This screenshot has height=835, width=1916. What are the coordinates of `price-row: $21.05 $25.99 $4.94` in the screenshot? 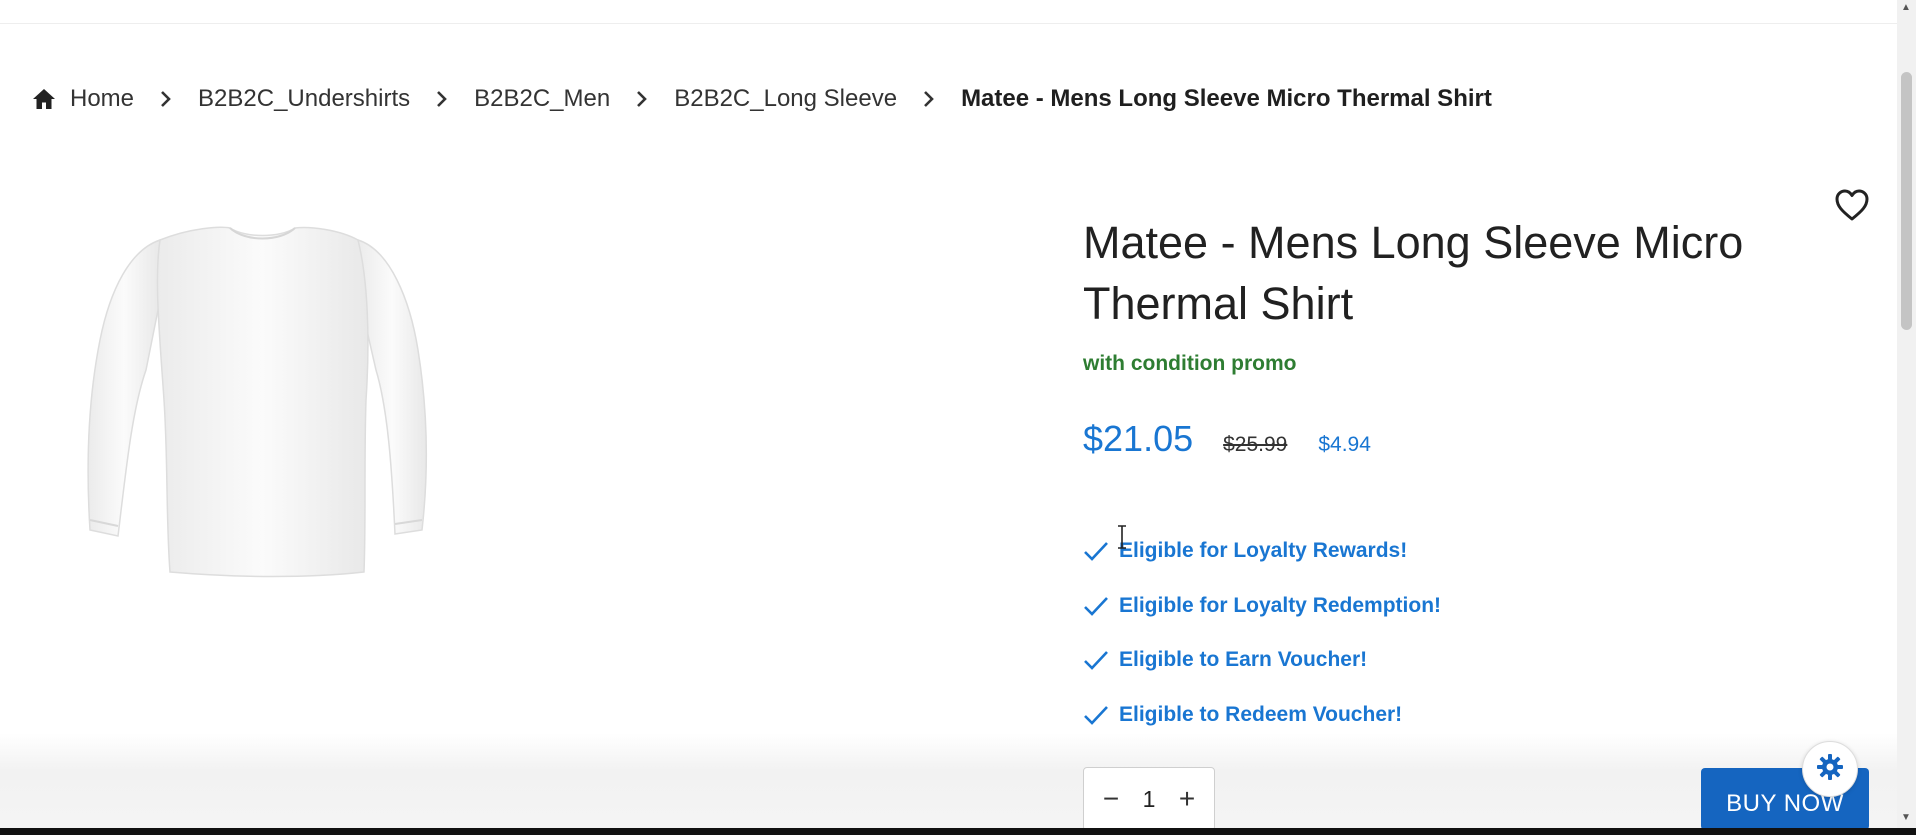 It's located at (1227, 439).